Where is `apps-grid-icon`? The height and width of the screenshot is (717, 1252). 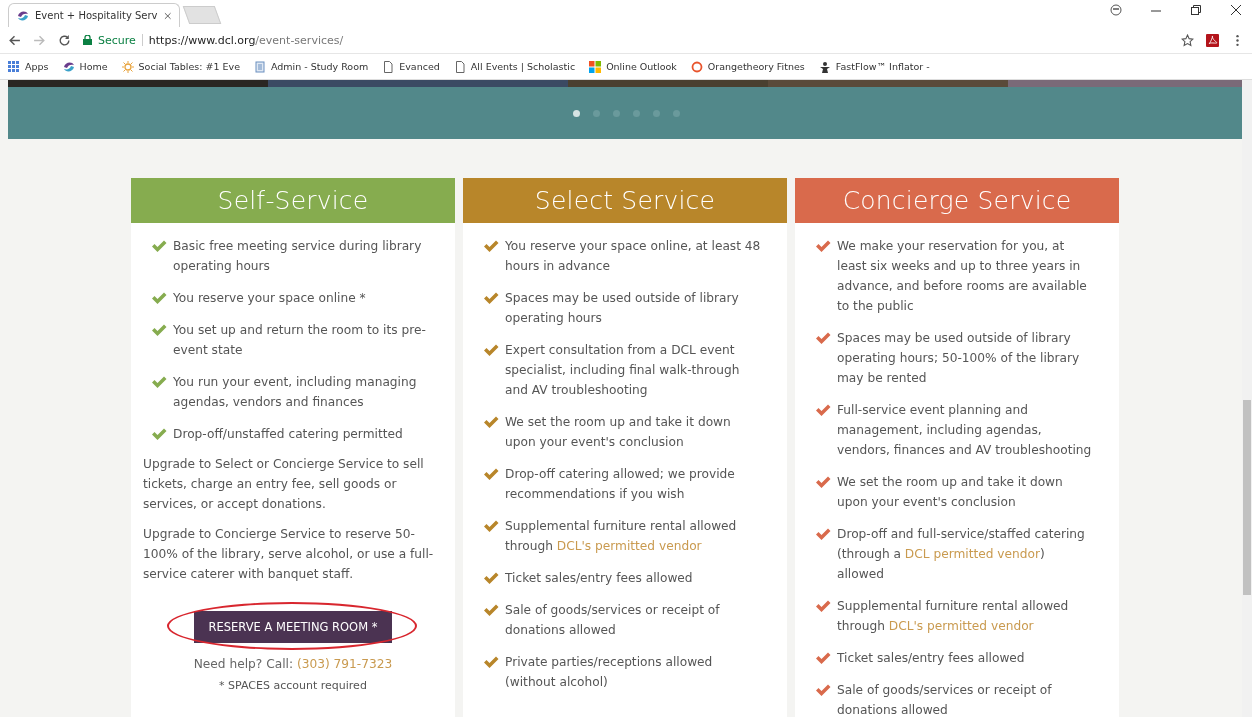
apps-grid-icon is located at coordinates (14, 66).